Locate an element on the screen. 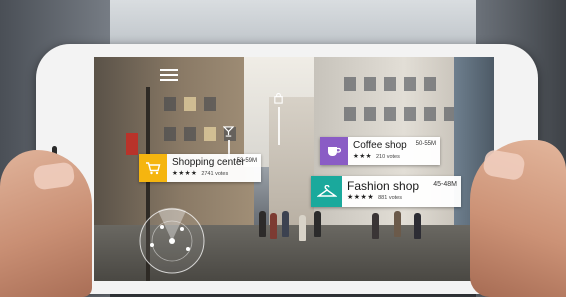 The image size is (566, 297). poi-rating: ★★★★ 2741 votes is located at coordinates (214, 174).